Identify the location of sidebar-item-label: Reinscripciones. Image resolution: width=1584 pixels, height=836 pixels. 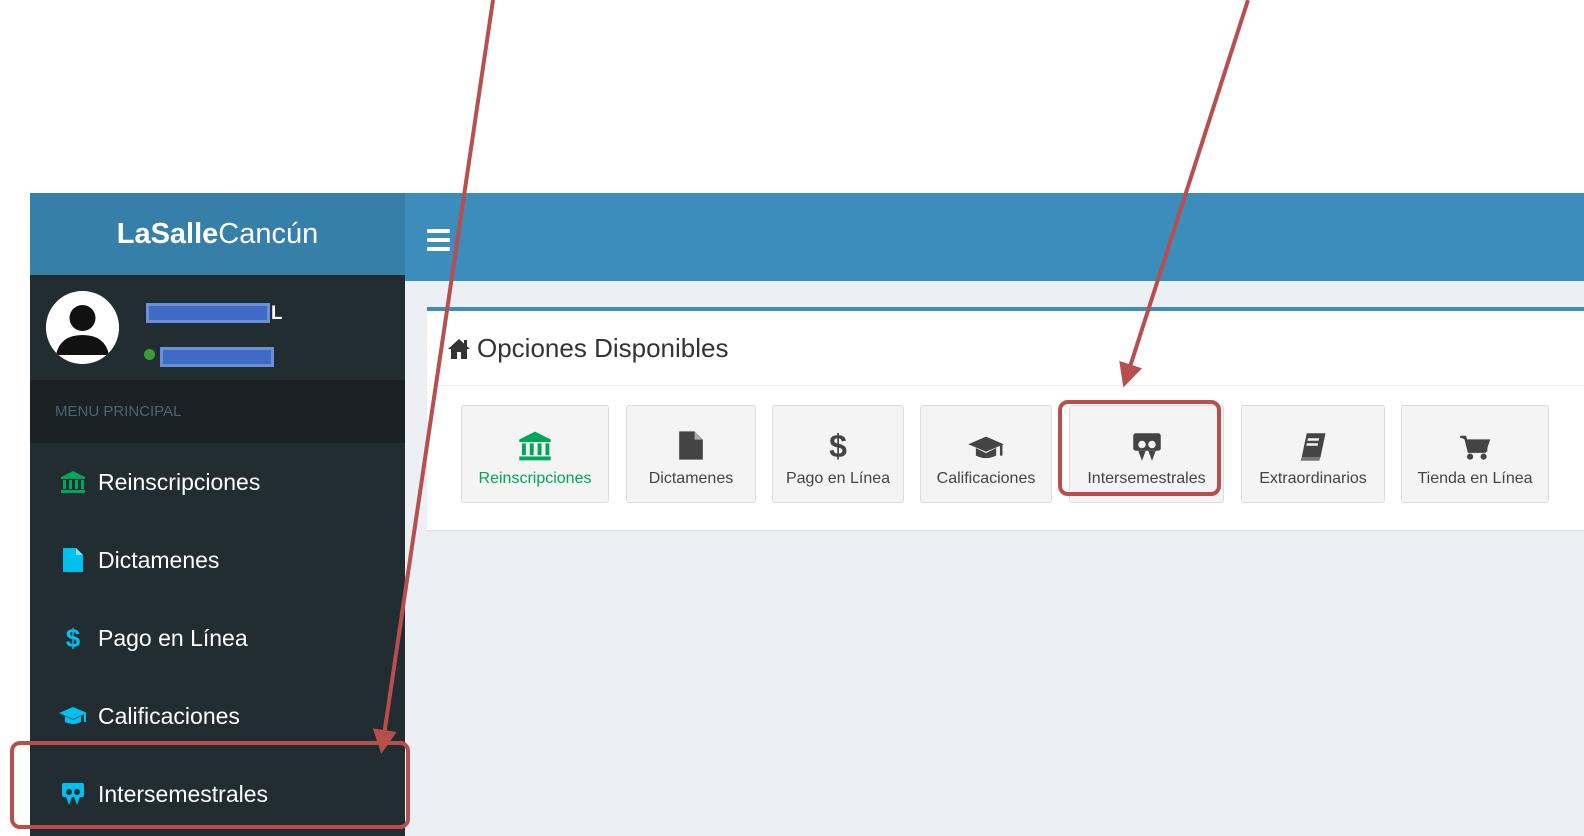
(179, 481).